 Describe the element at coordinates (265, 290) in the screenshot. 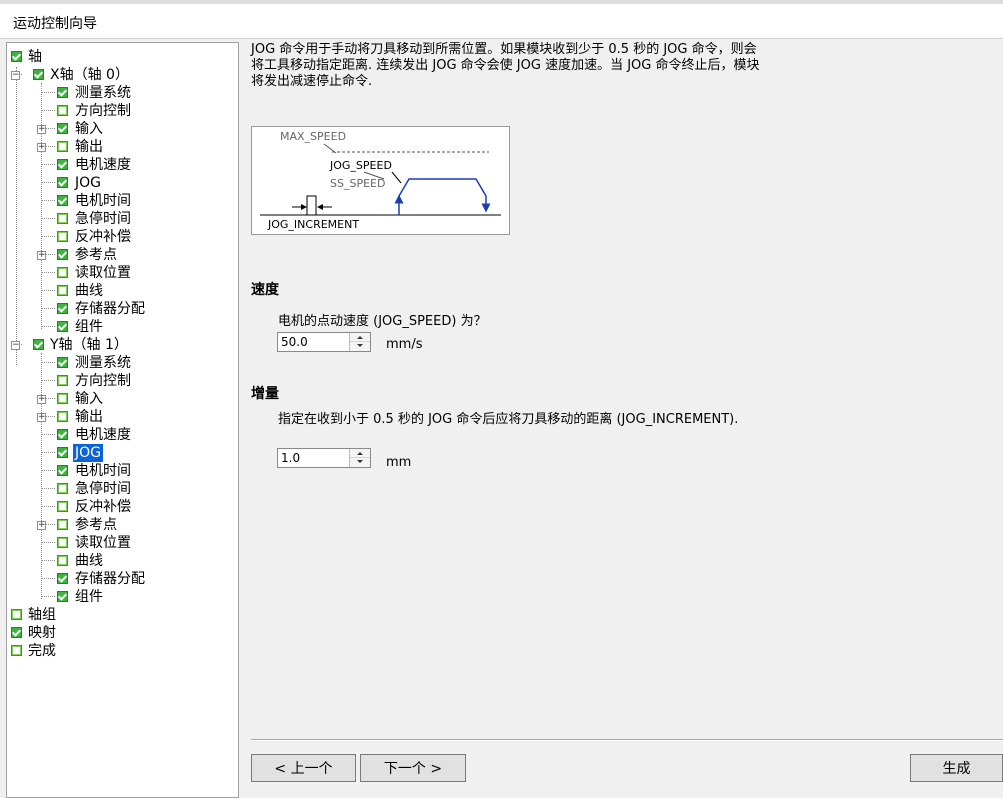

I see `speed-section-title: 速度` at that location.